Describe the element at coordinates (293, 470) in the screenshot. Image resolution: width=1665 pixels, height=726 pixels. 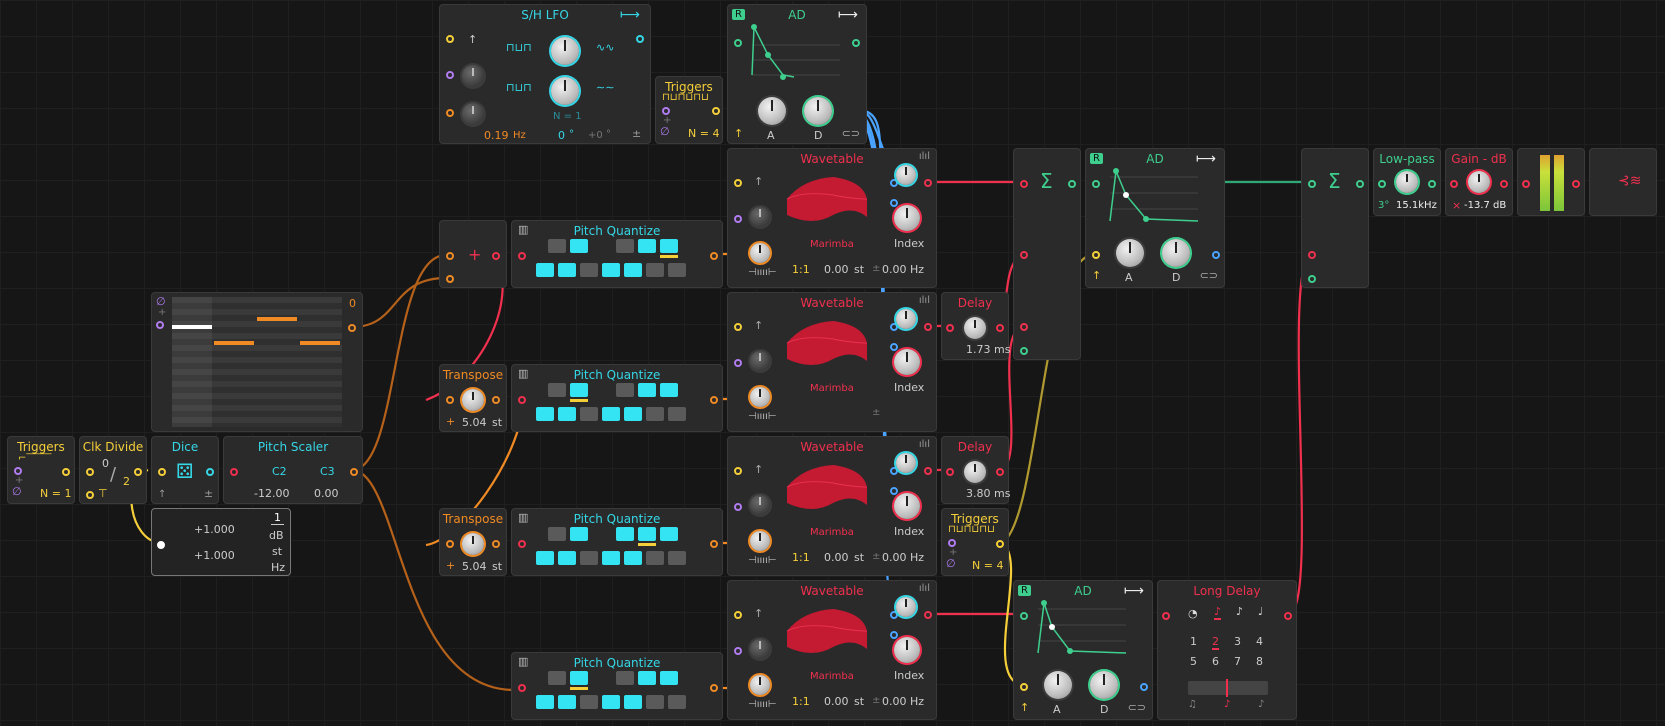
I see `pitch-scaler-module: Pitch Scaler C2 C3 -12.00 0.00` at that location.